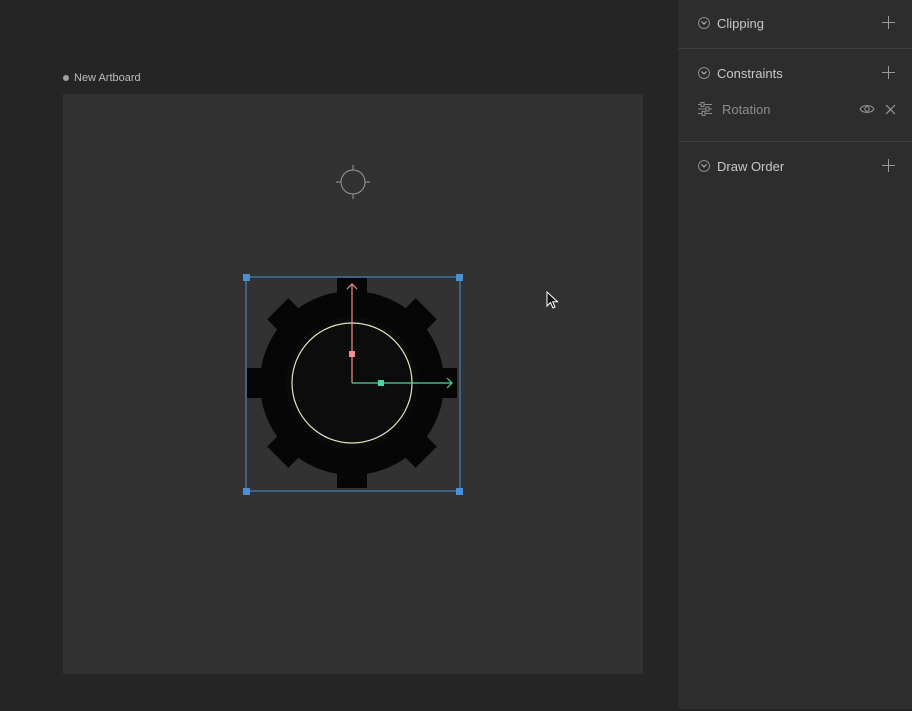 The image size is (912, 711). What do you see at coordinates (246, 491) in the screenshot?
I see `selection-handle-bl` at bounding box center [246, 491].